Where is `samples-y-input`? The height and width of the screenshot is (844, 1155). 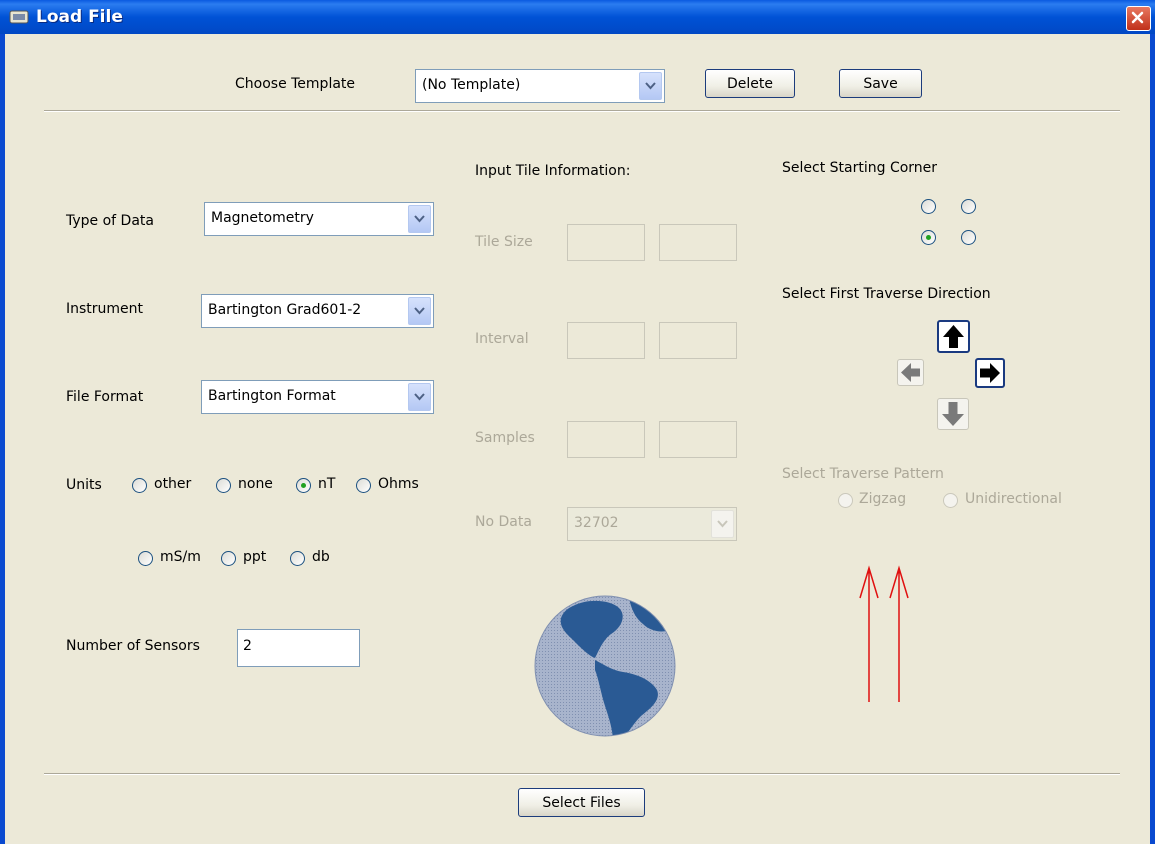 samples-y-input is located at coordinates (698, 439).